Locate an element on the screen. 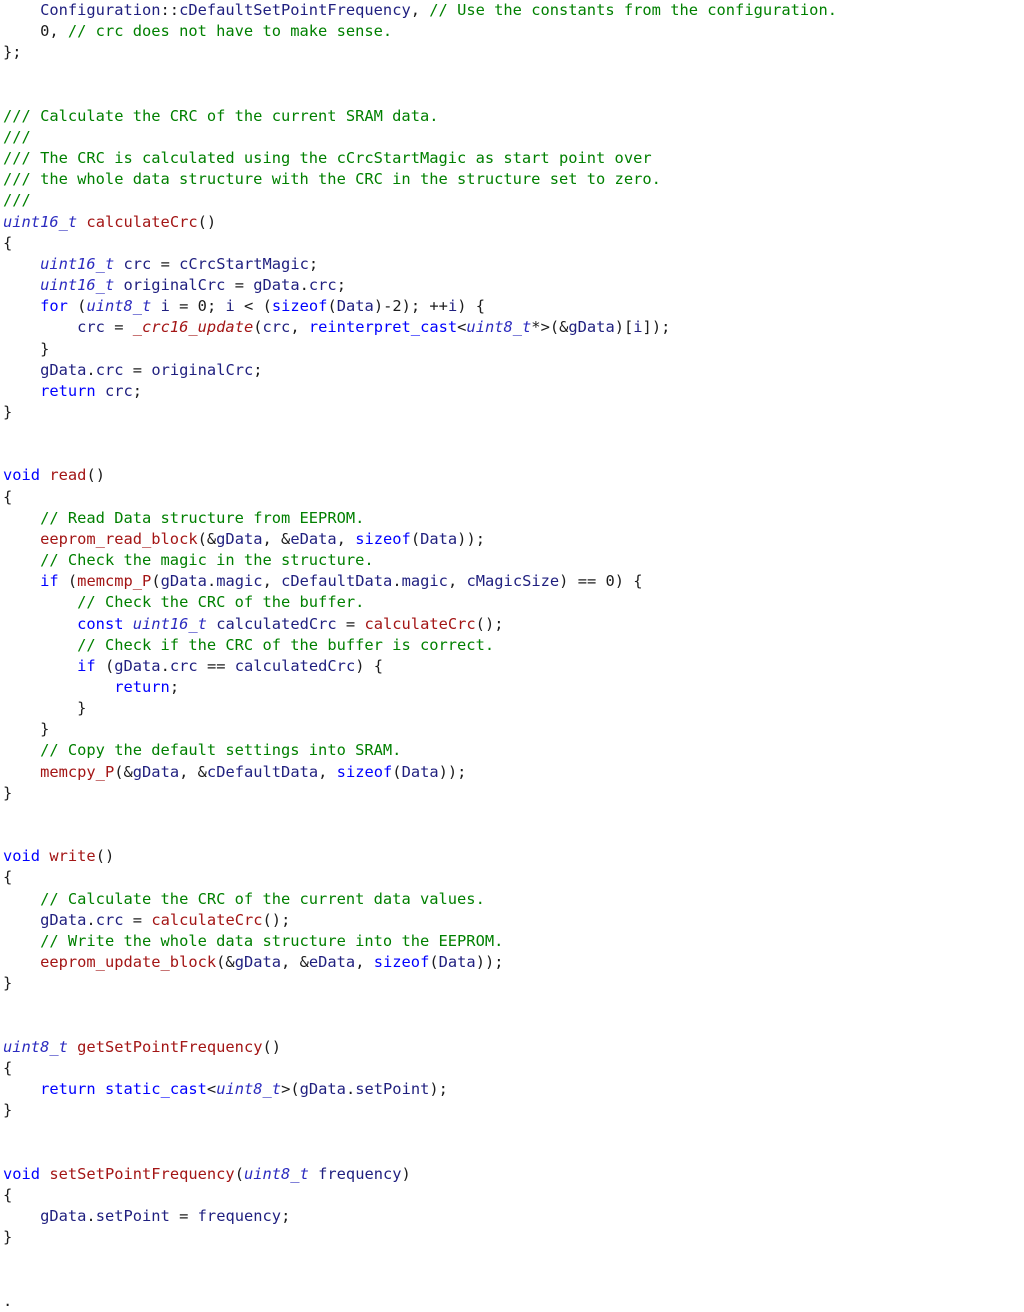  code-token-func: getSetPointFrequency is located at coordinates (170, 1046).